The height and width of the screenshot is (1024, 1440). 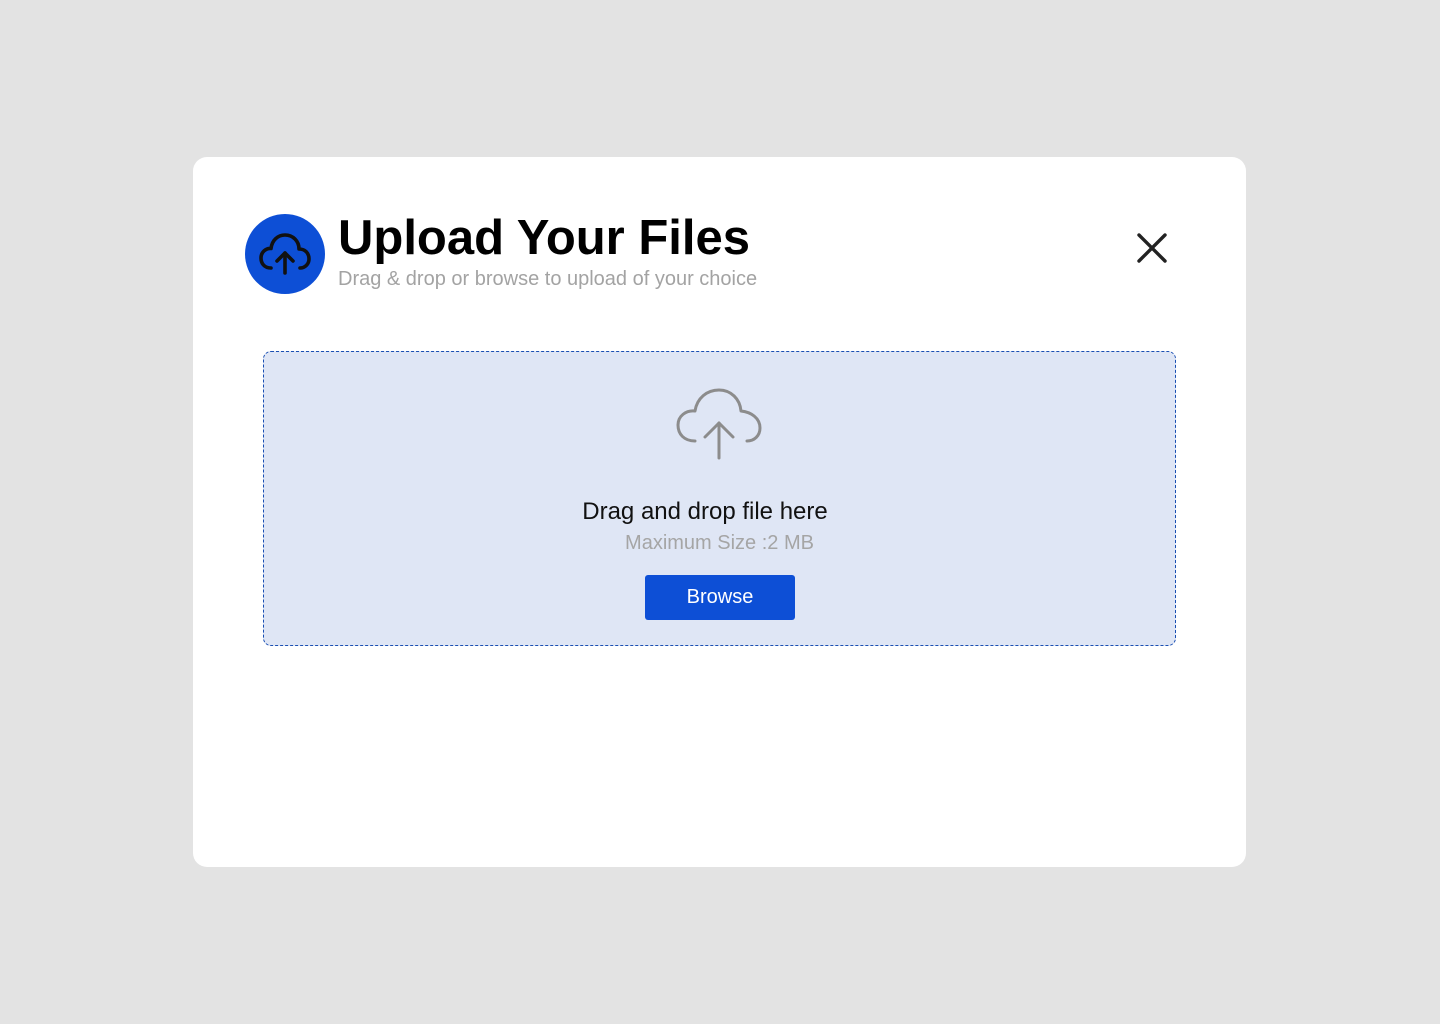 What do you see at coordinates (719, 543) in the screenshot?
I see `max-size-hint: Maximum Size :2 MB` at bounding box center [719, 543].